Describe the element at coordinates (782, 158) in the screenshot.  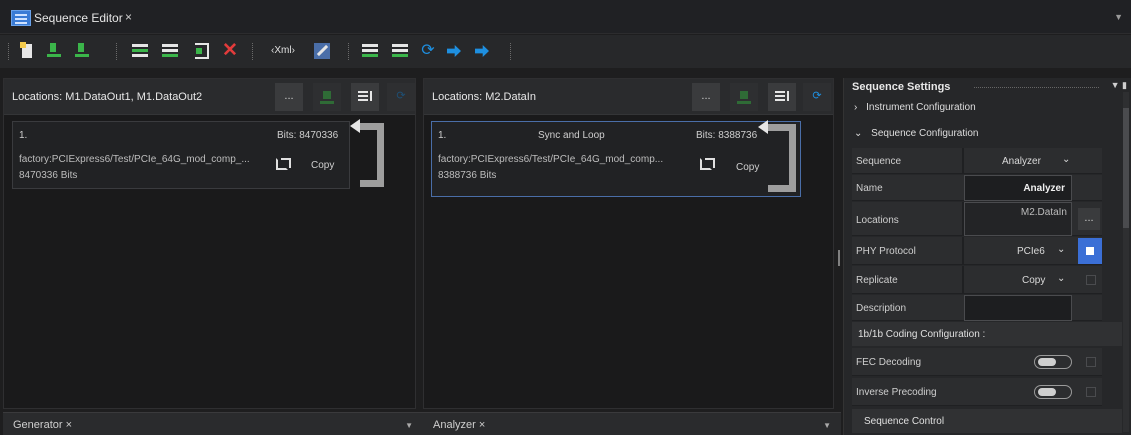
I see `loop-bracket` at that location.